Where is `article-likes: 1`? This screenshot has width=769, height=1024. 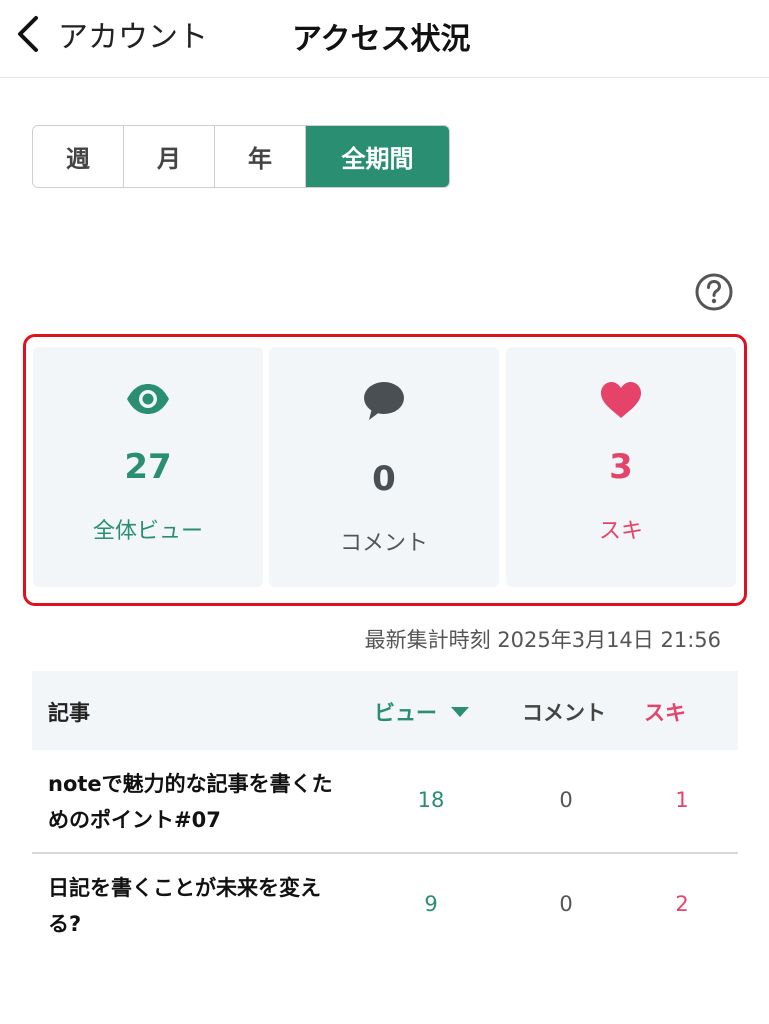 article-likes: 1 is located at coordinates (682, 800).